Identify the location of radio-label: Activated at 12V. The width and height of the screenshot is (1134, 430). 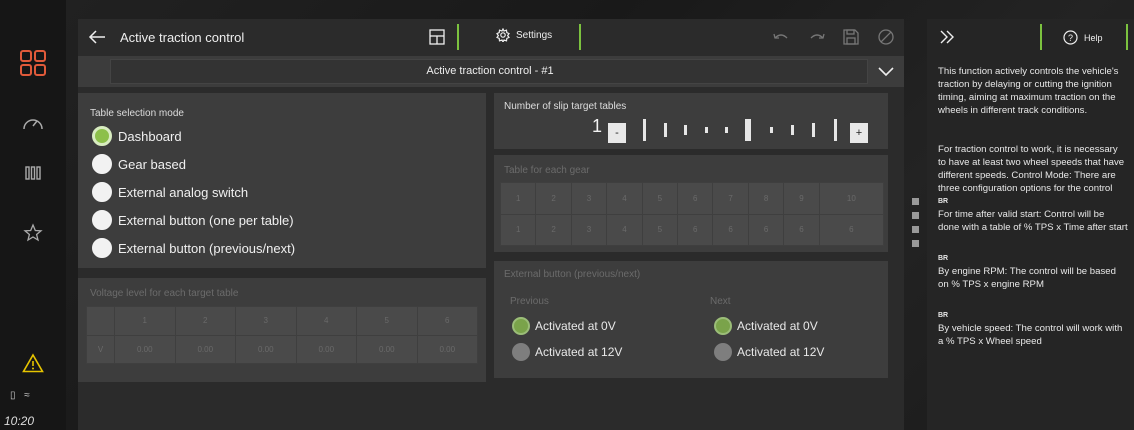
(579, 352).